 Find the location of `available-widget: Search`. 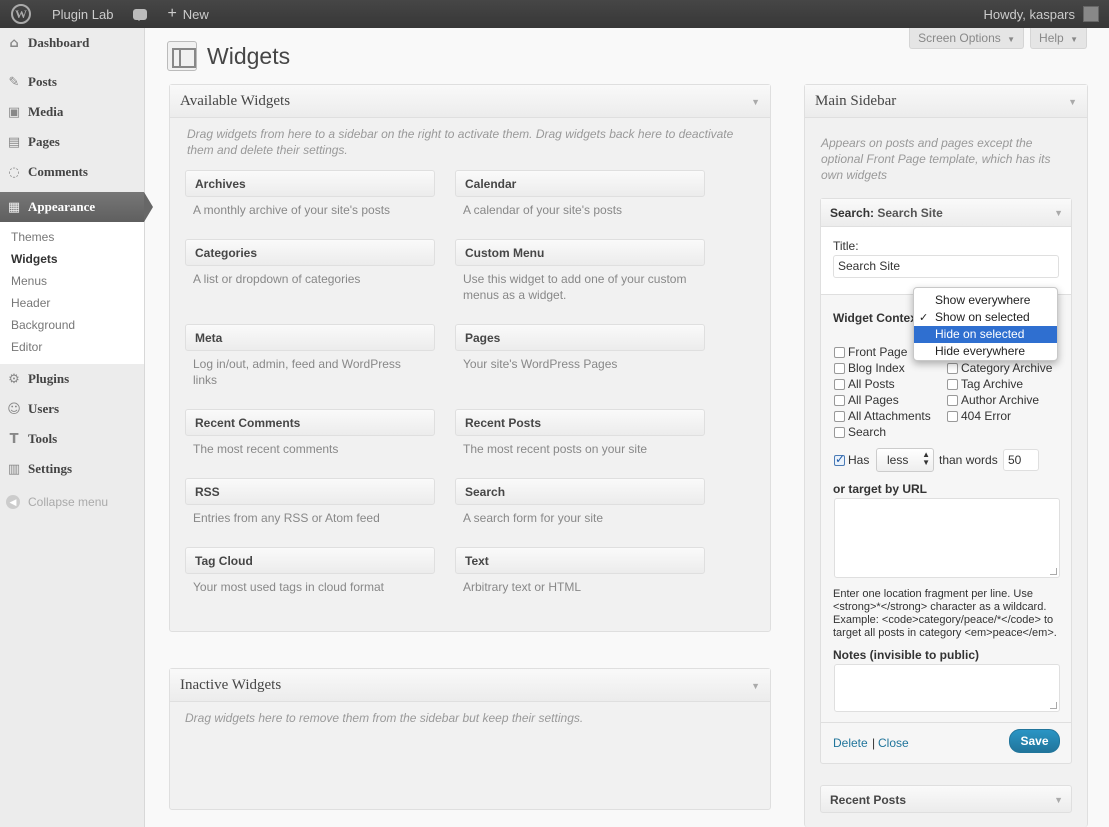

available-widget: Search is located at coordinates (580, 491).